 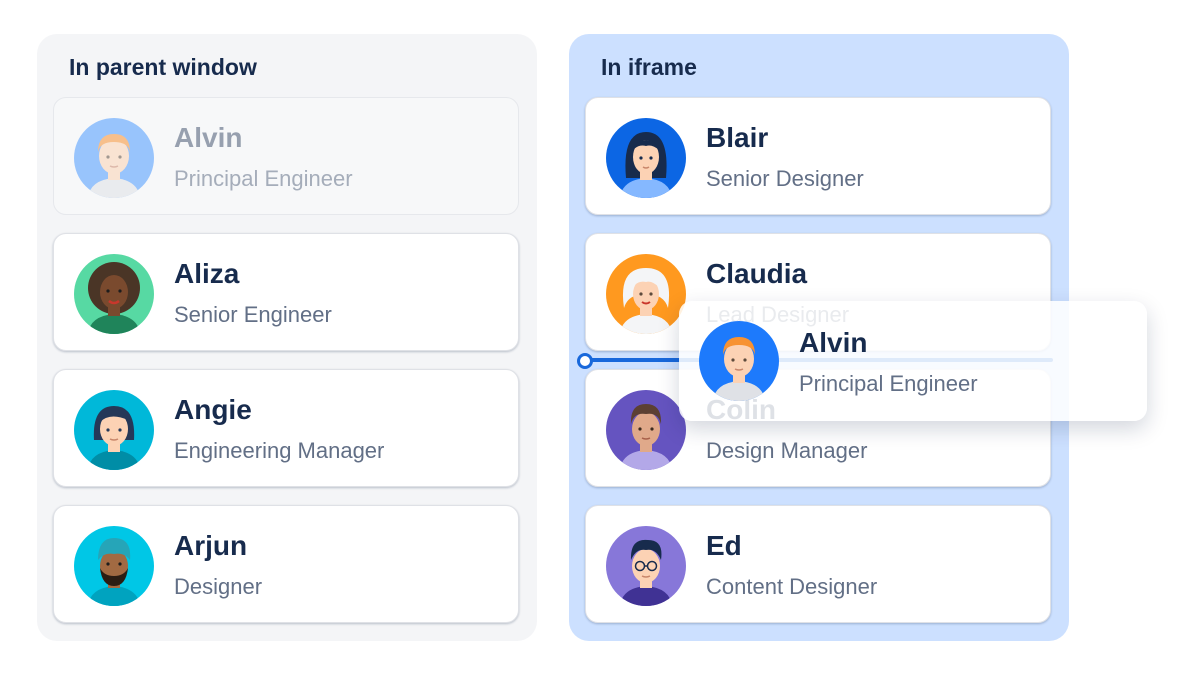 What do you see at coordinates (646, 158) in the screenshot?
I see `avatar-long-hair-woman-icon` at bounding box center [646, 158].